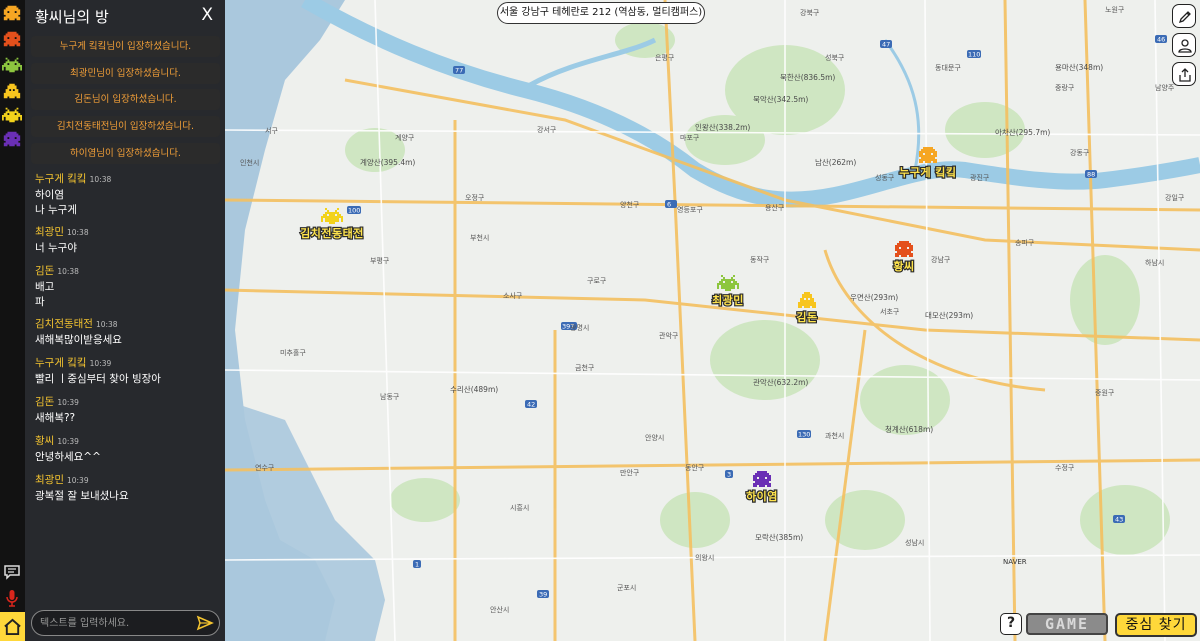 The image size is (1200, 641). I want to click on player-marker: 하이염, so click(762, 487).